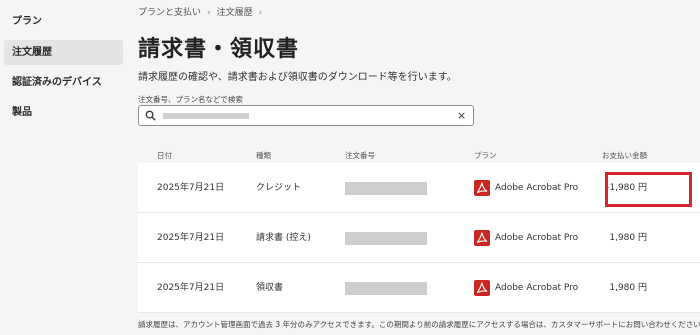 This screenshot has height=335, width=700. Describe the element at coordinates (164, 155) in the screenshot. I see `header-date: 日付` at that location.